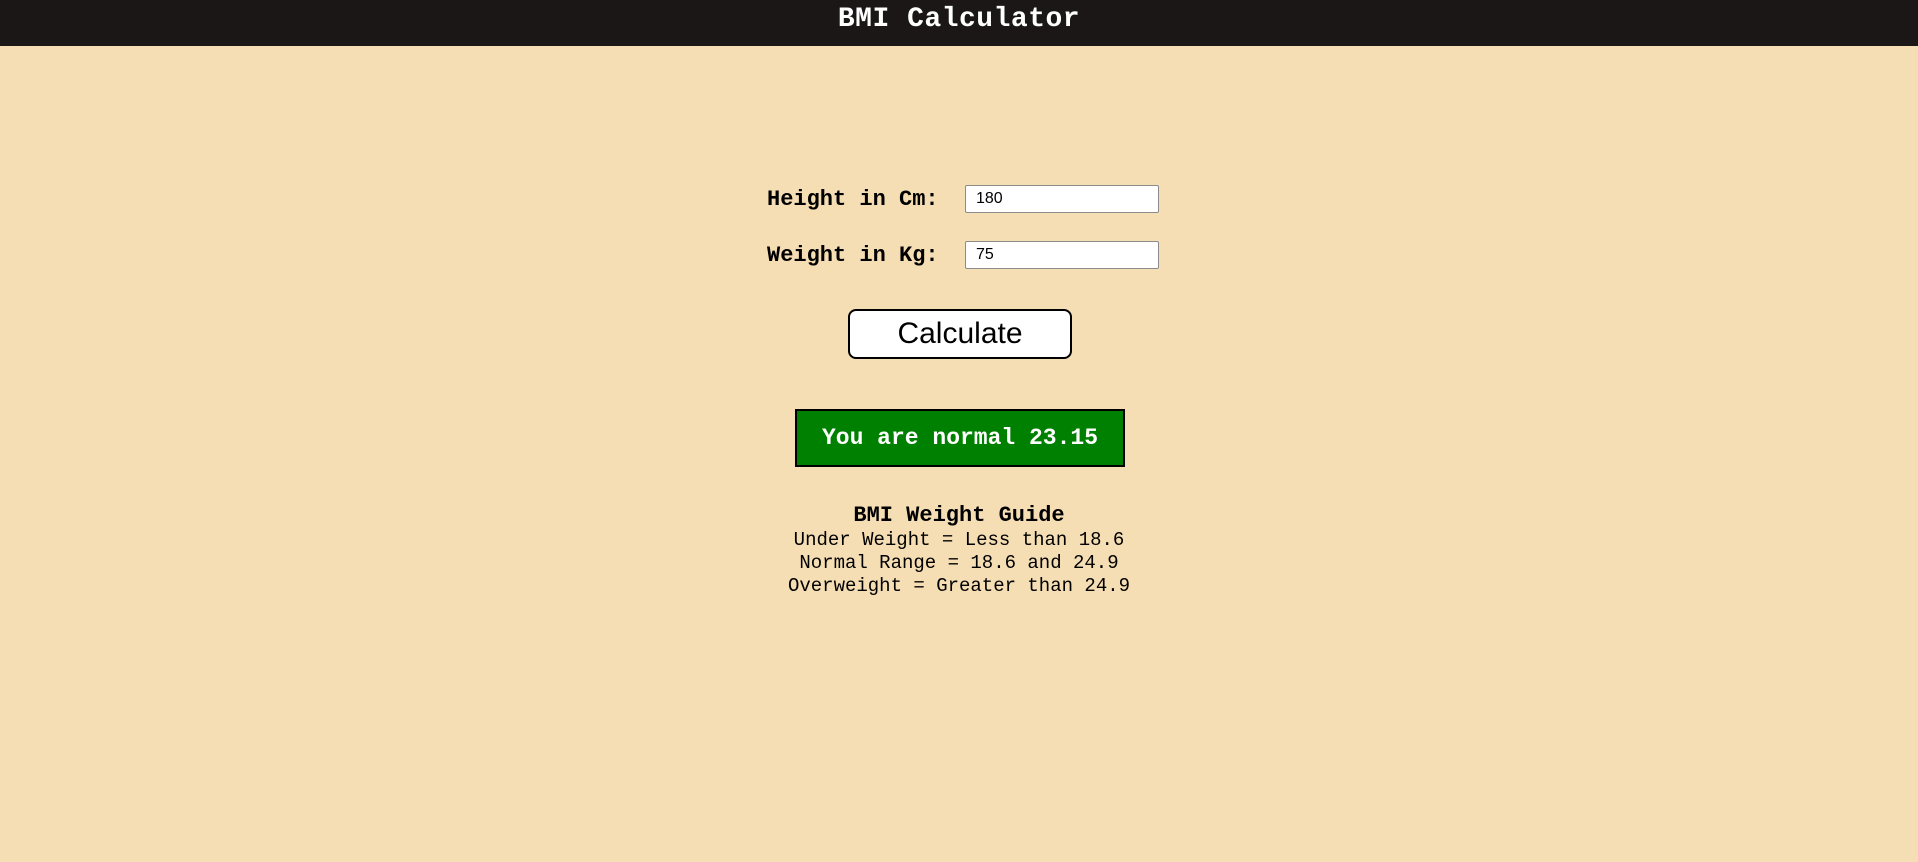 Image resolution: width=1918 pixels, height=862 pixels. Describe the element at coordinates (1062, 255) in the screenshot. I see `weight-input` at that location.